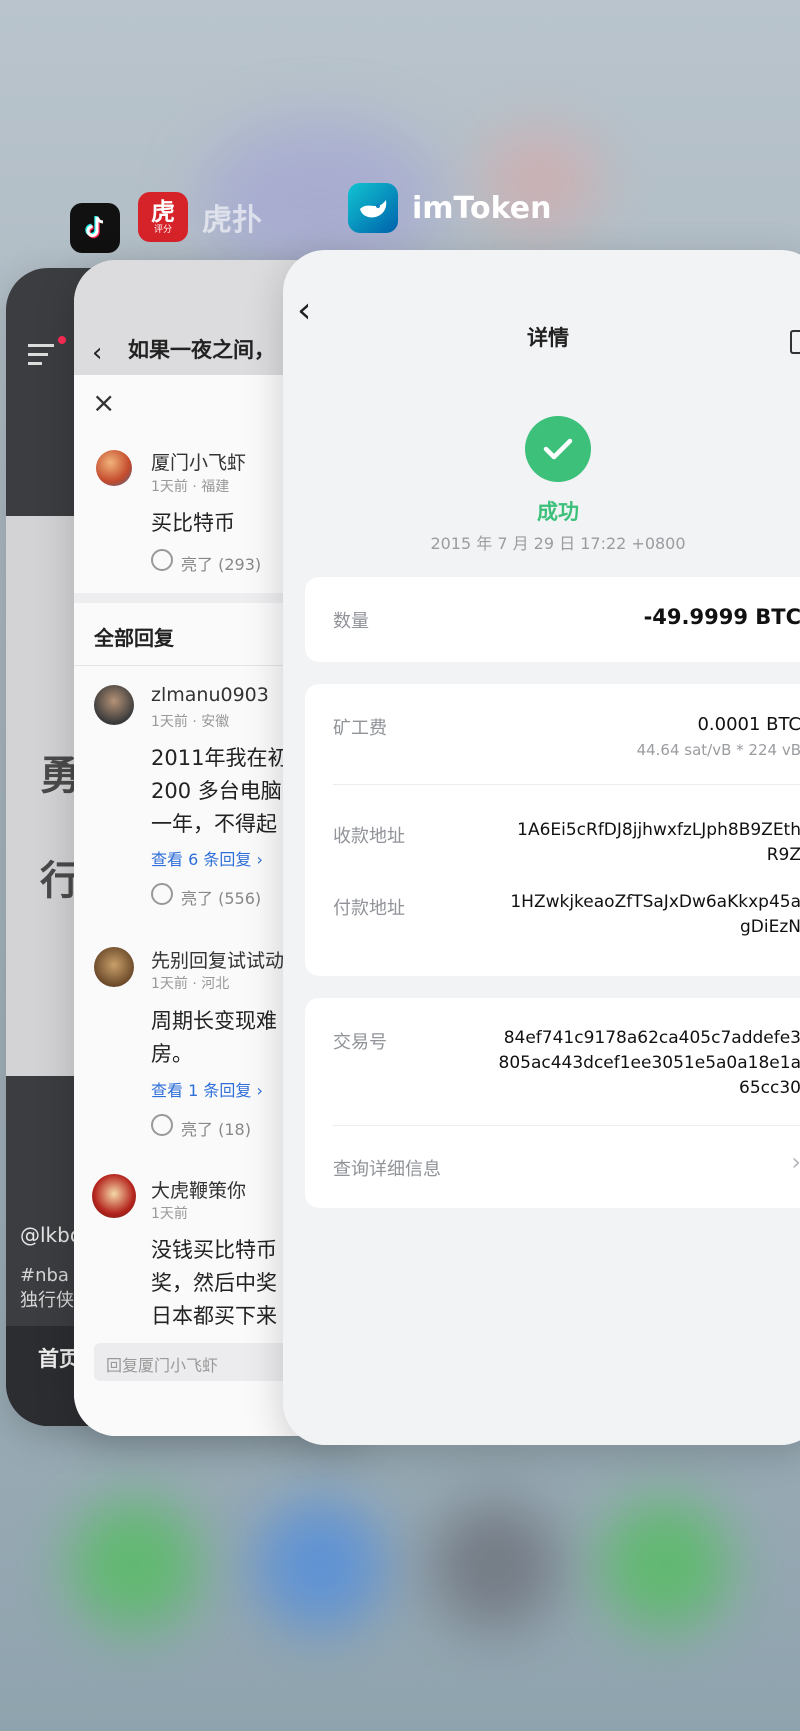  I want to click on amount-label: 数量, so click(351, 621).